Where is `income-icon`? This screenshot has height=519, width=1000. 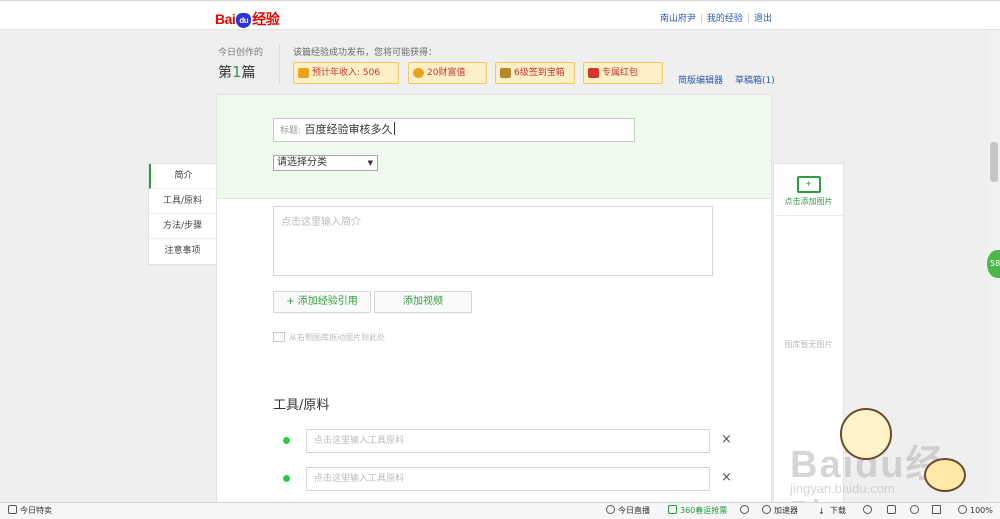 income-icon is located at coordinates (303, 73).